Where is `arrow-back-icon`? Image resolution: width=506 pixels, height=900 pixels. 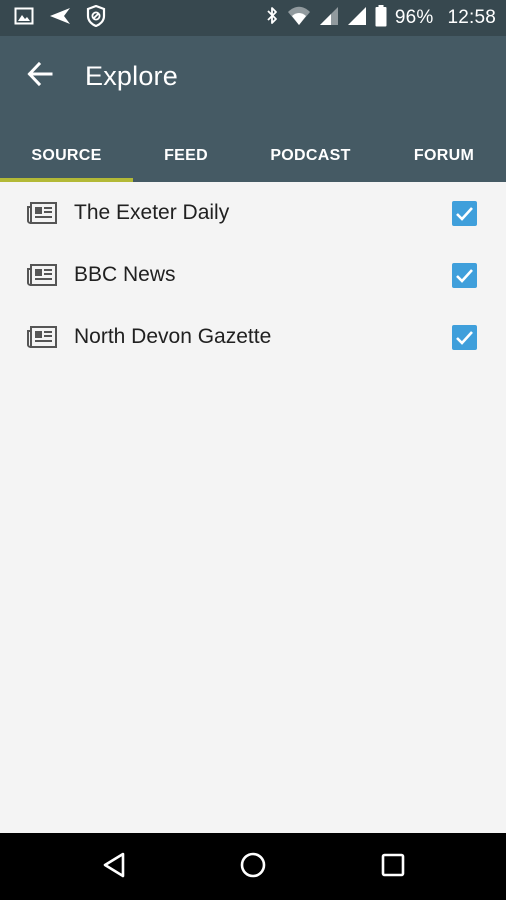 arrow-back-icon is located at coordinates (40, 76).